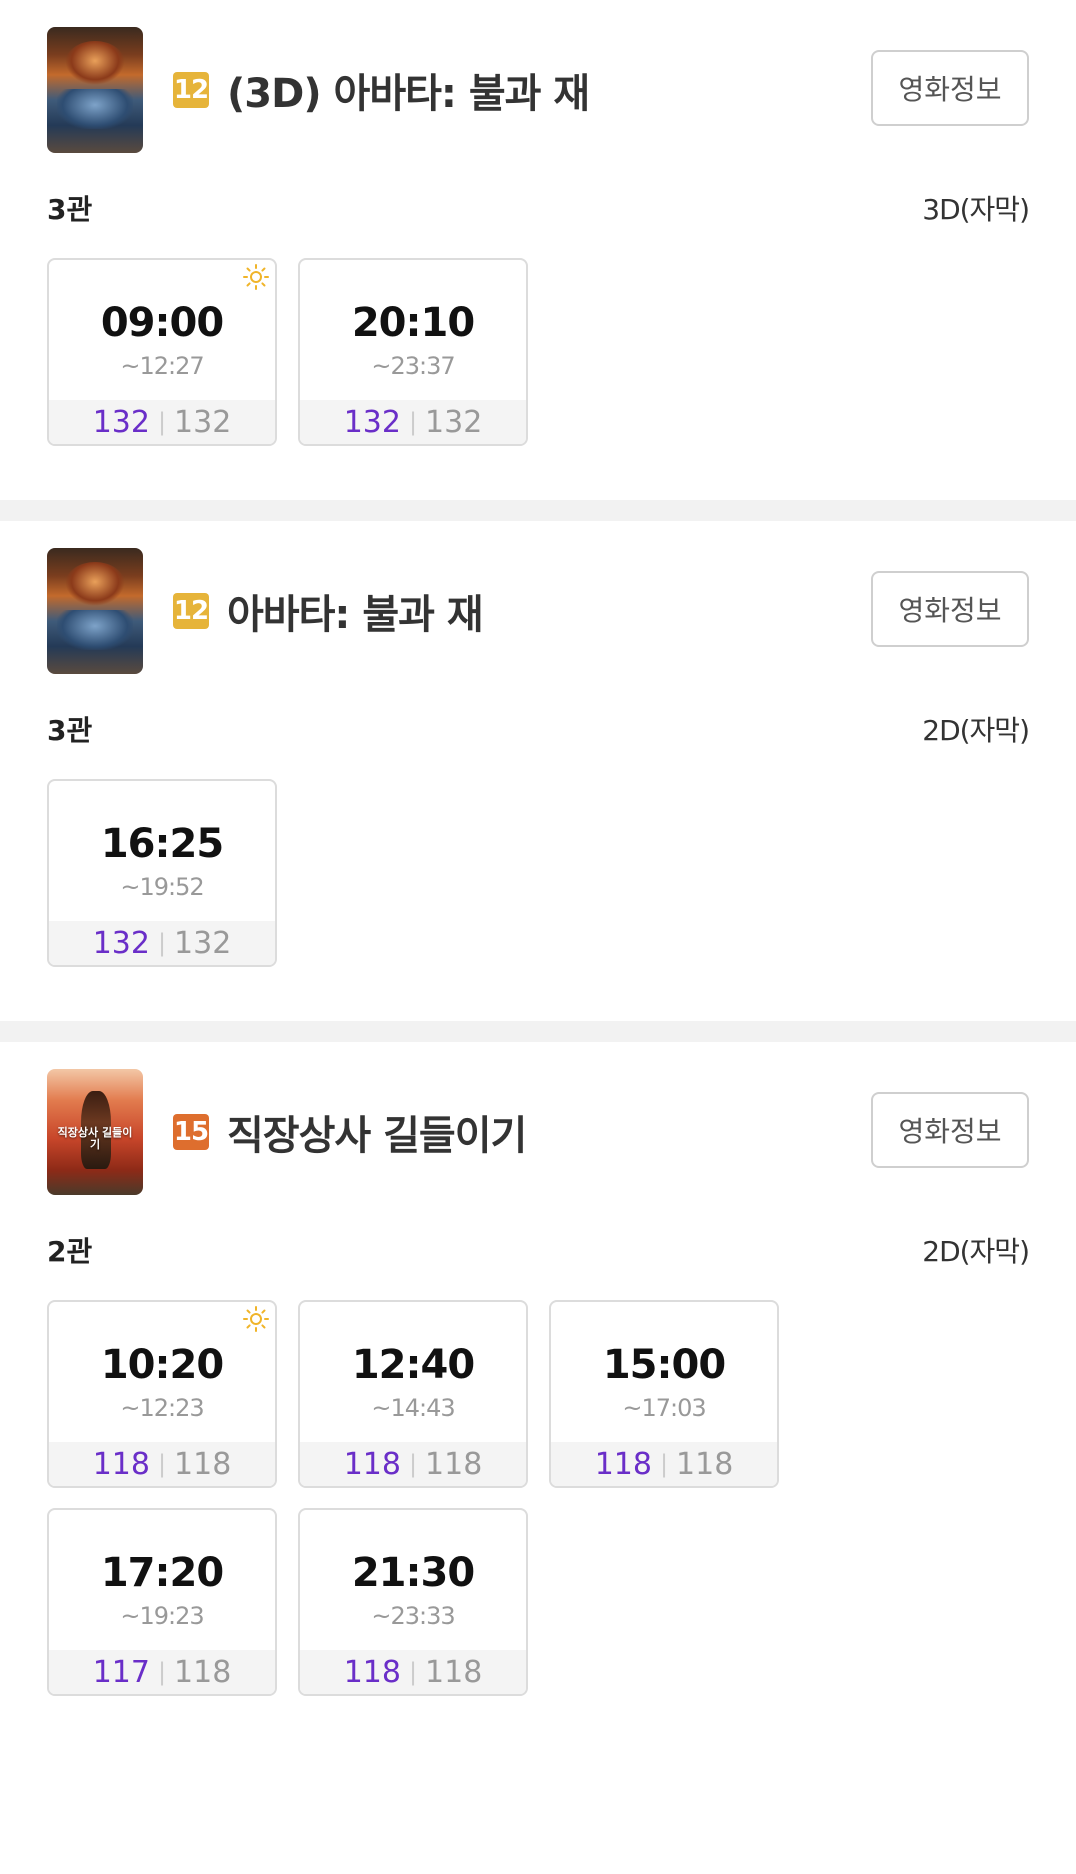 This screenshot has height=1874, width=1076. I want to click on seat-count: 117 | 118, so click(162, 1672).